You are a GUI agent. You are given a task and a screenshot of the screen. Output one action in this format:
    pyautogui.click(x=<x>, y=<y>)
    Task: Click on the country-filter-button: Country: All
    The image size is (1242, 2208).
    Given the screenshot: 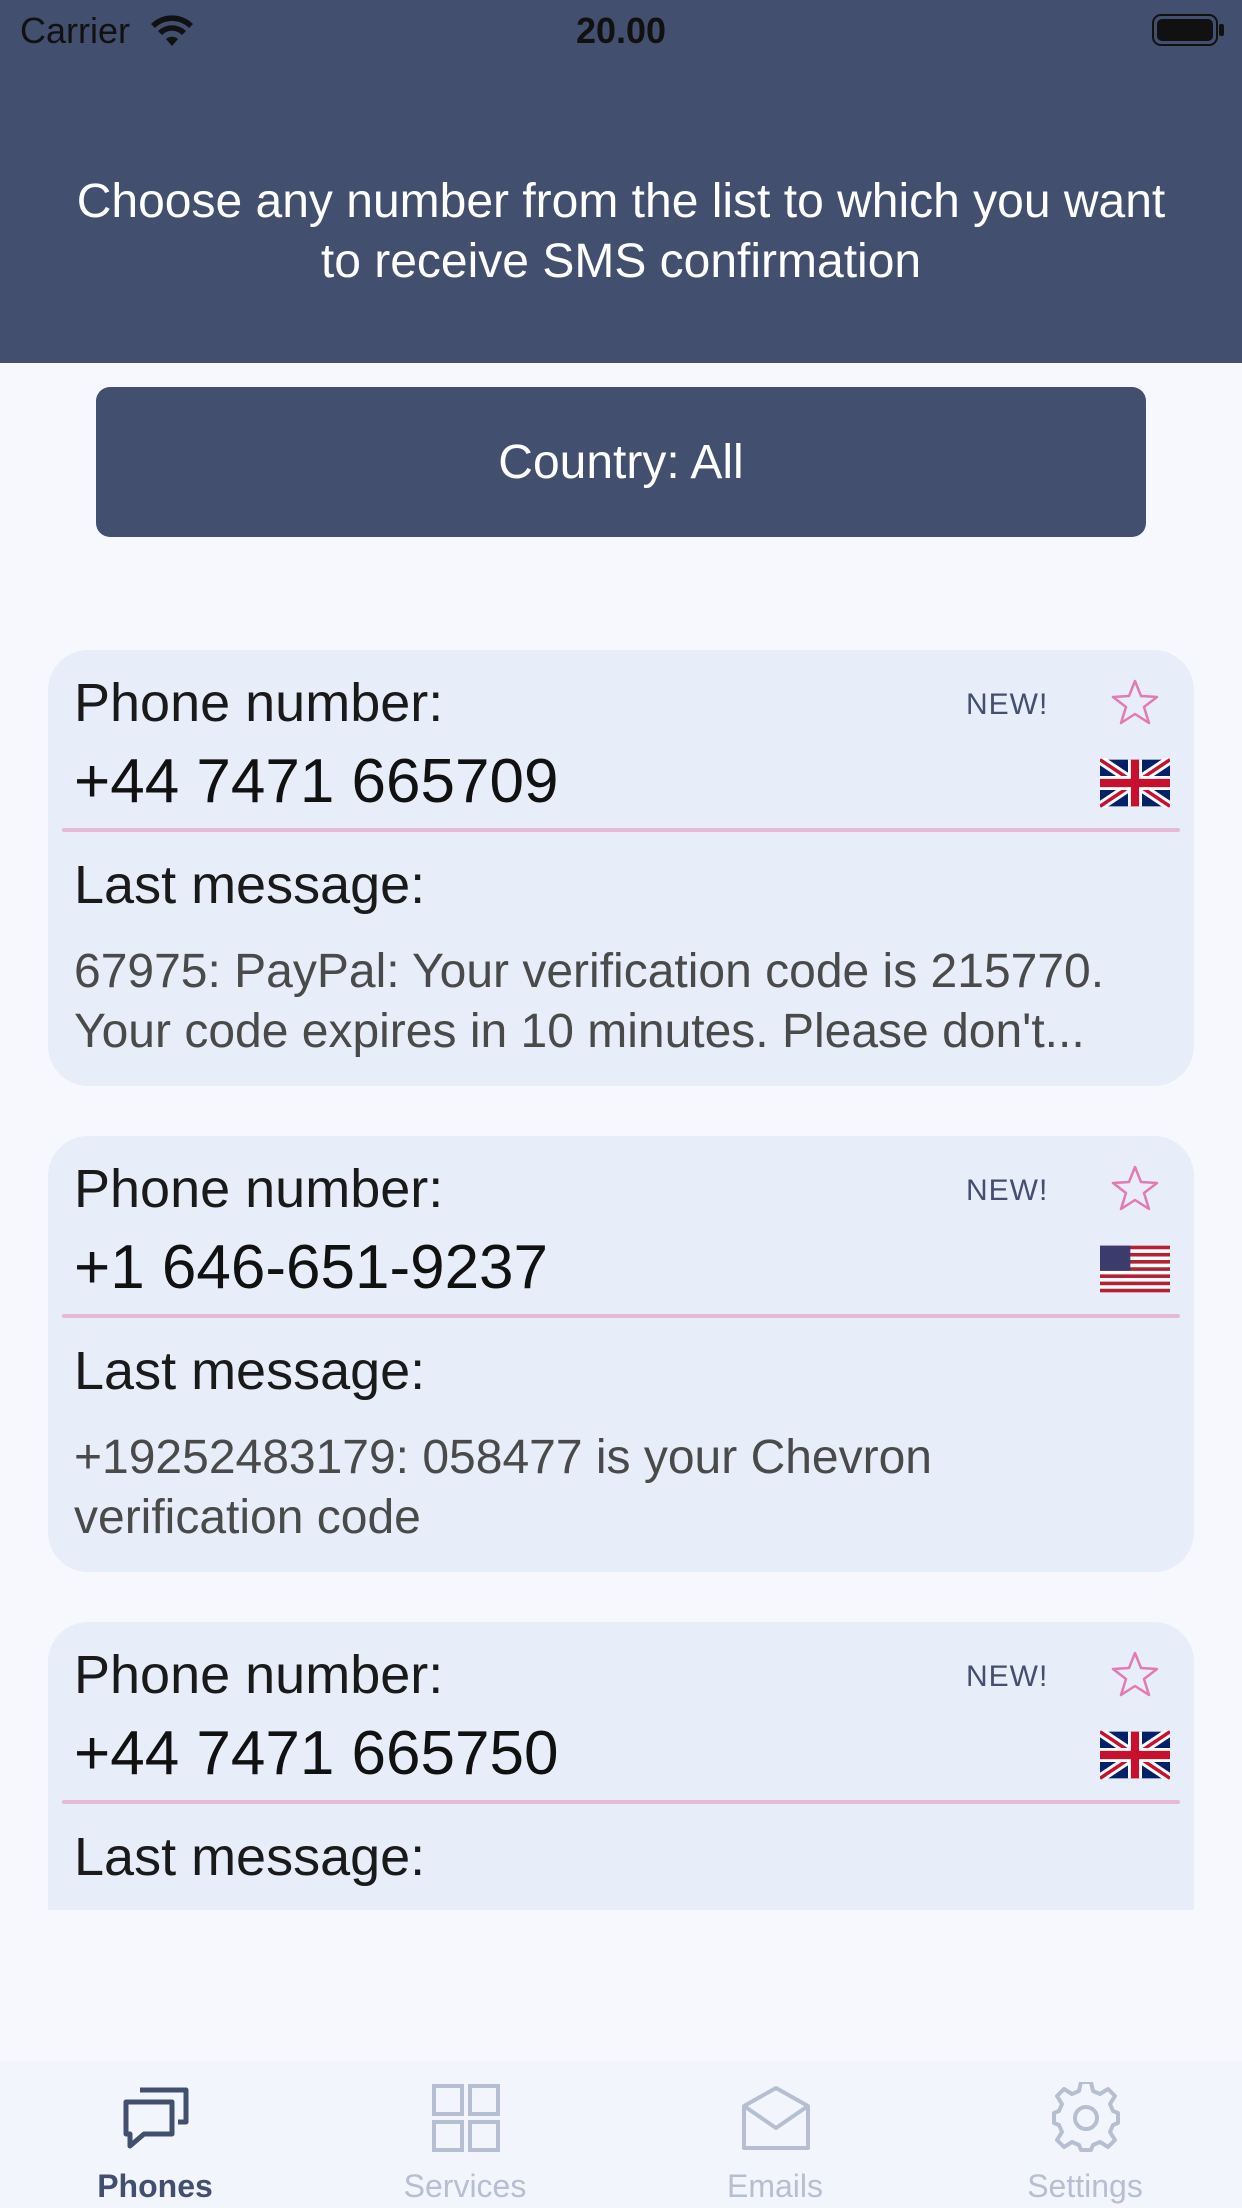 What is the action you would take?
    pyautogui.click(x=621, y=462)
    